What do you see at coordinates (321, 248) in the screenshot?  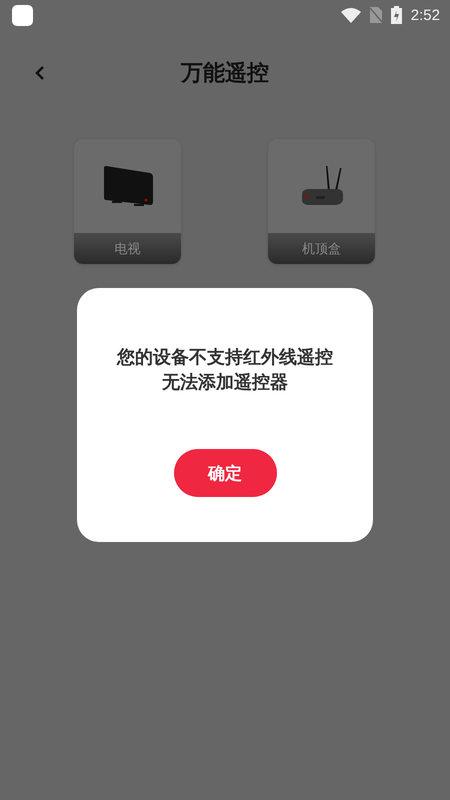 I see `device-label: 机顶盒` at bounding box center [321, 248].